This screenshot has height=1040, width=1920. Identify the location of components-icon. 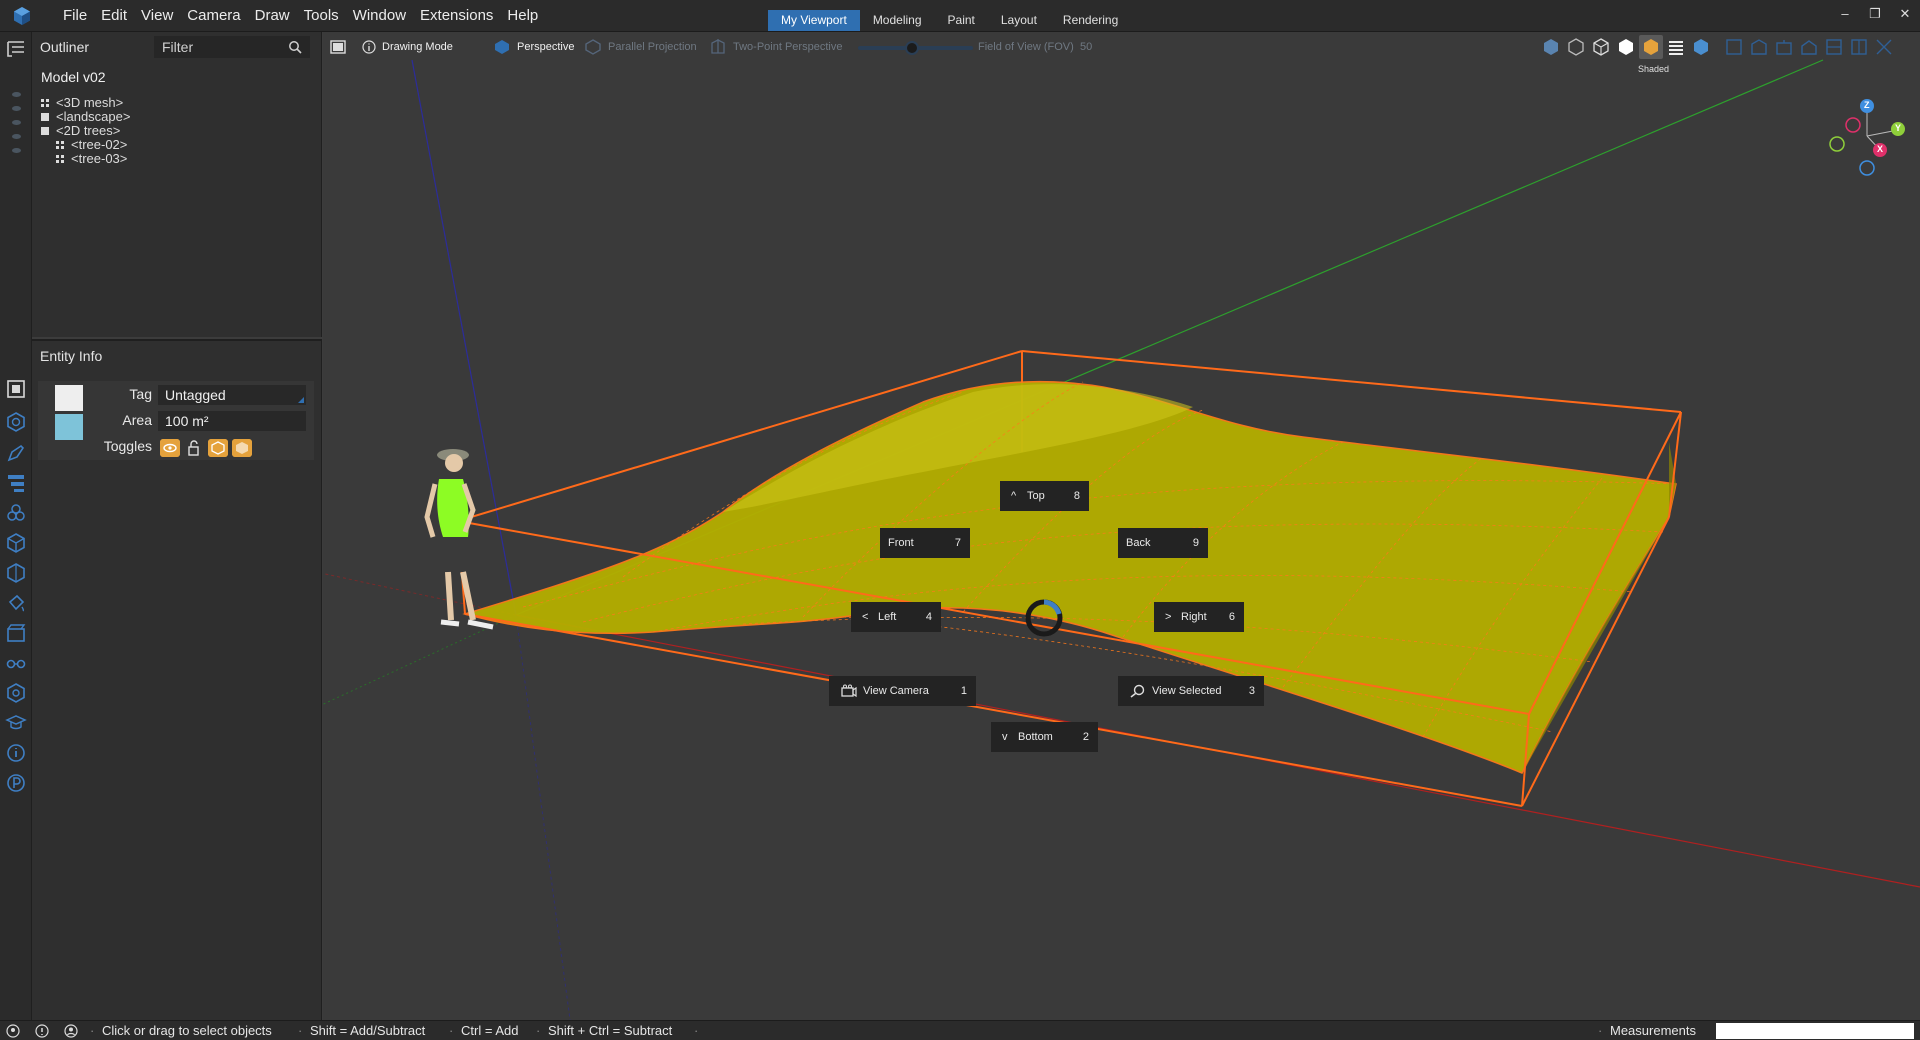
(16, 513).